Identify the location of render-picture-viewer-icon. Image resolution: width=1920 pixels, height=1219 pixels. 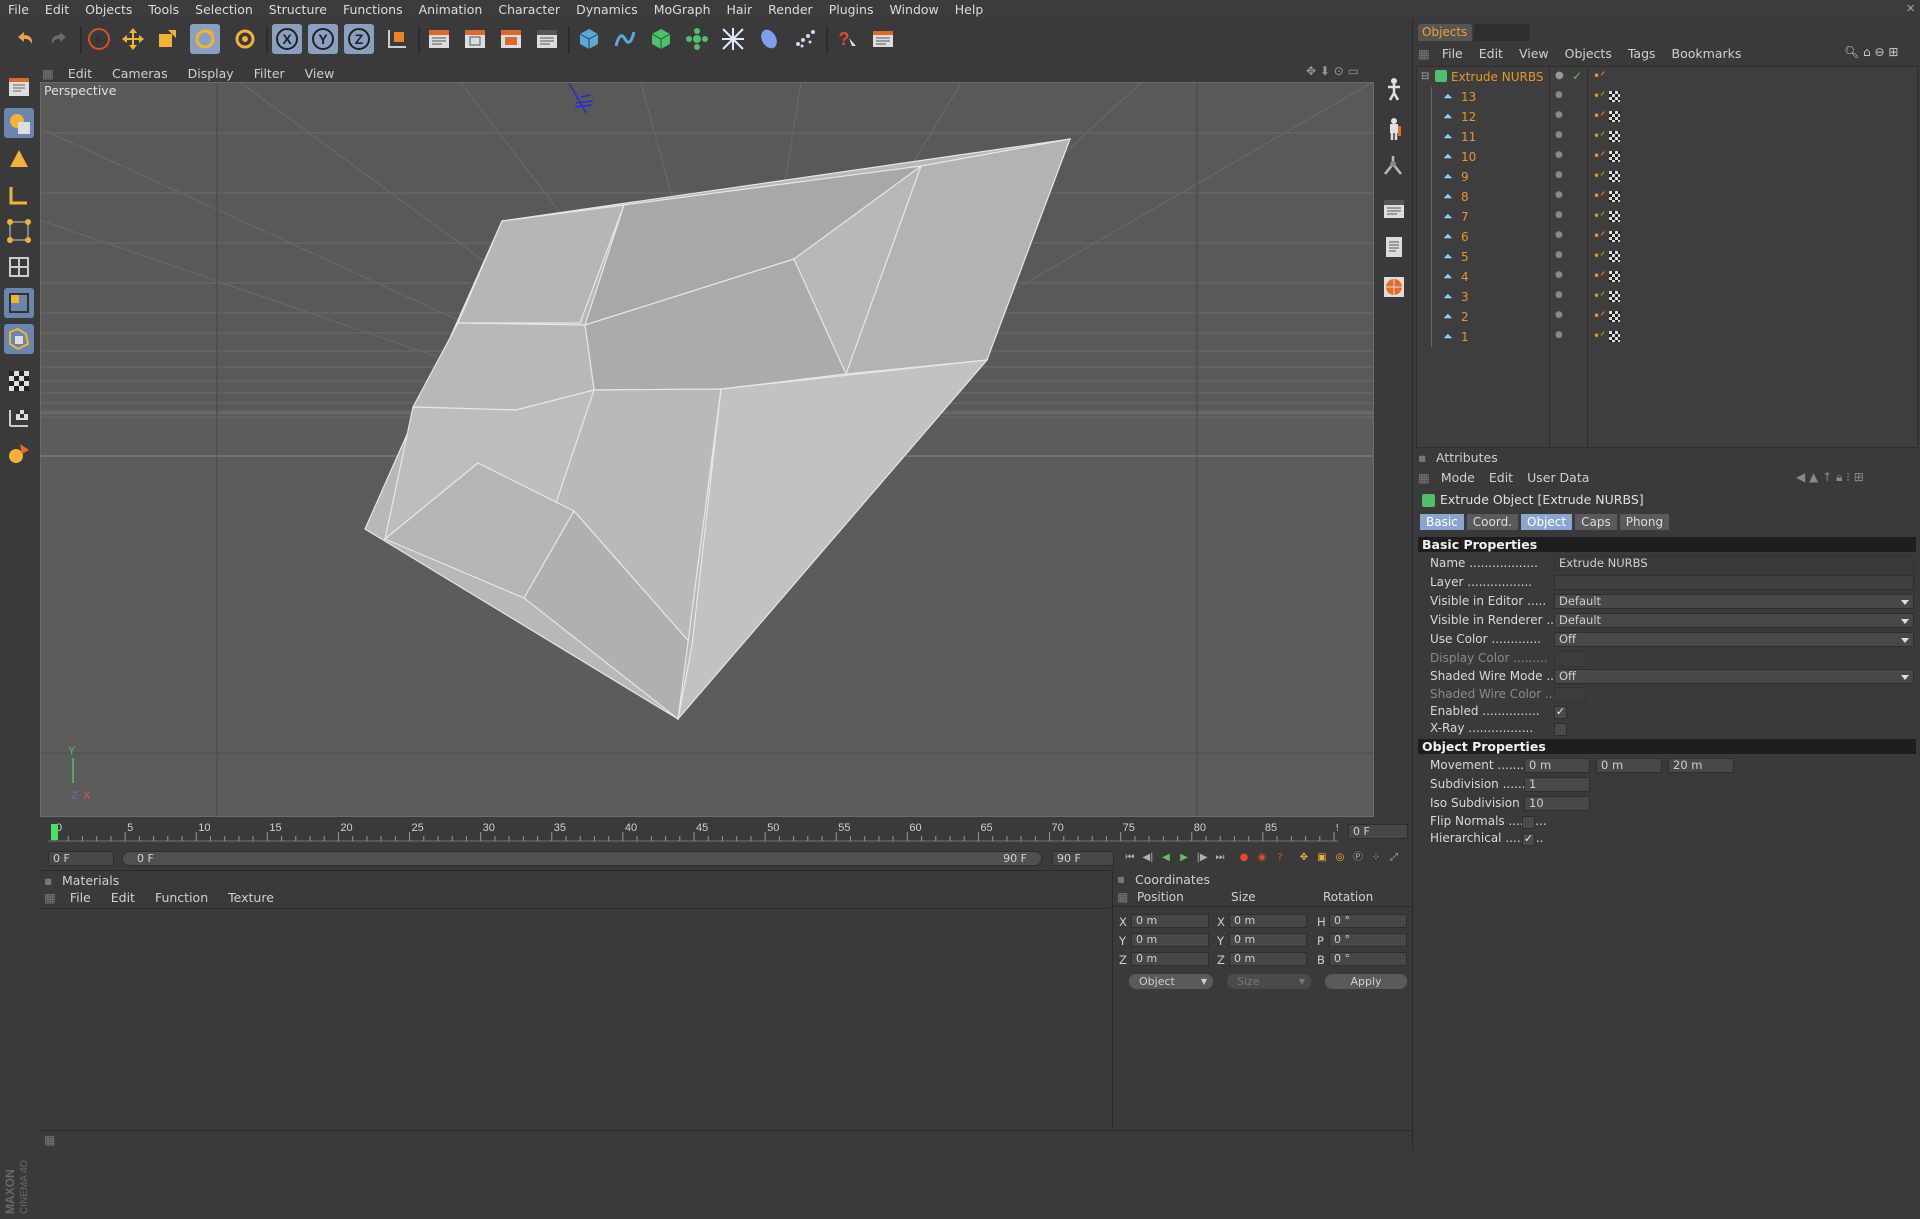
(511, 39).